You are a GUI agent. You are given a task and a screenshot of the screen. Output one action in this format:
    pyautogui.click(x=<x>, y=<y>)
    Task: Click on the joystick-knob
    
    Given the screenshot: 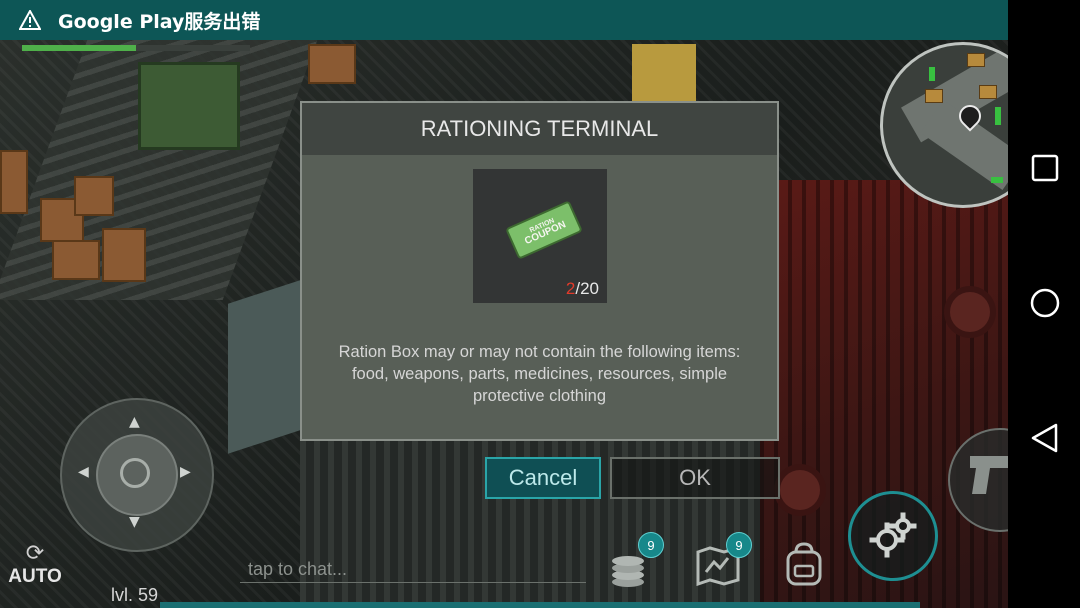 What is the action you would take?
    pyautogui.click(x=137, y=475)
    